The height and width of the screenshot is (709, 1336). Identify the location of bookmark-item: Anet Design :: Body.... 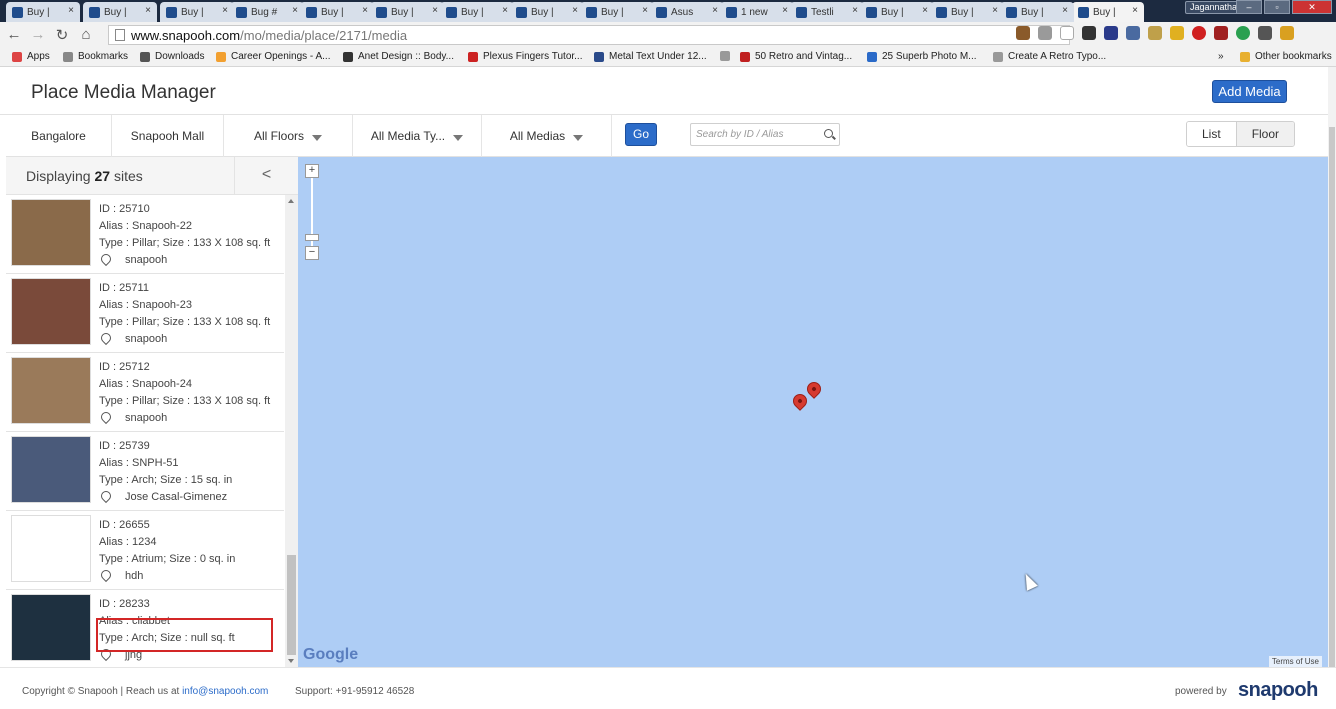
(398, 56).